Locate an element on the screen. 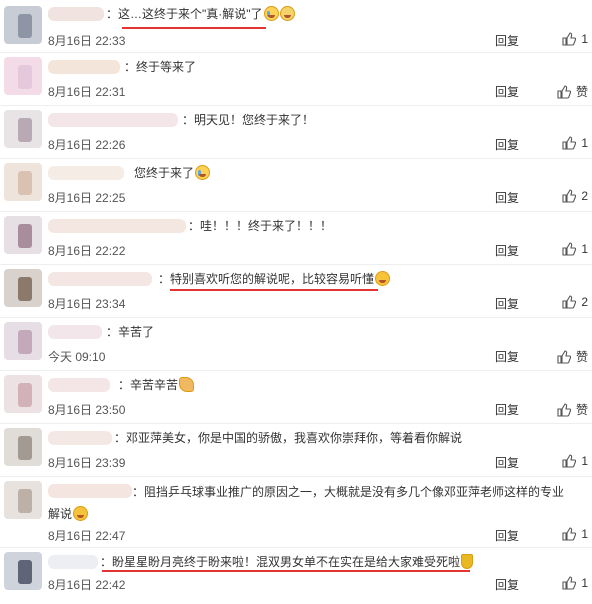 The image size is (592, 604). comment-text-container: 您终于来了 is located at coordinates (172, 173).